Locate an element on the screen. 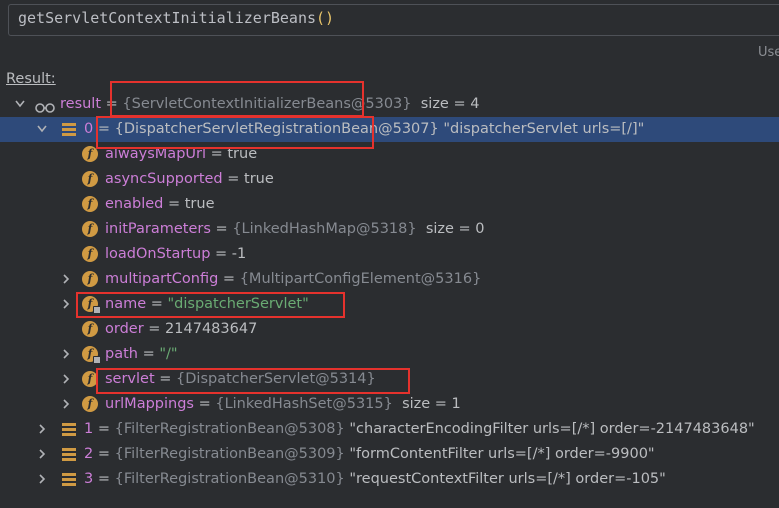 The width and height of the screenshot is (779, 508). field-value: 2147483647 is located at coordinates (211, 329).